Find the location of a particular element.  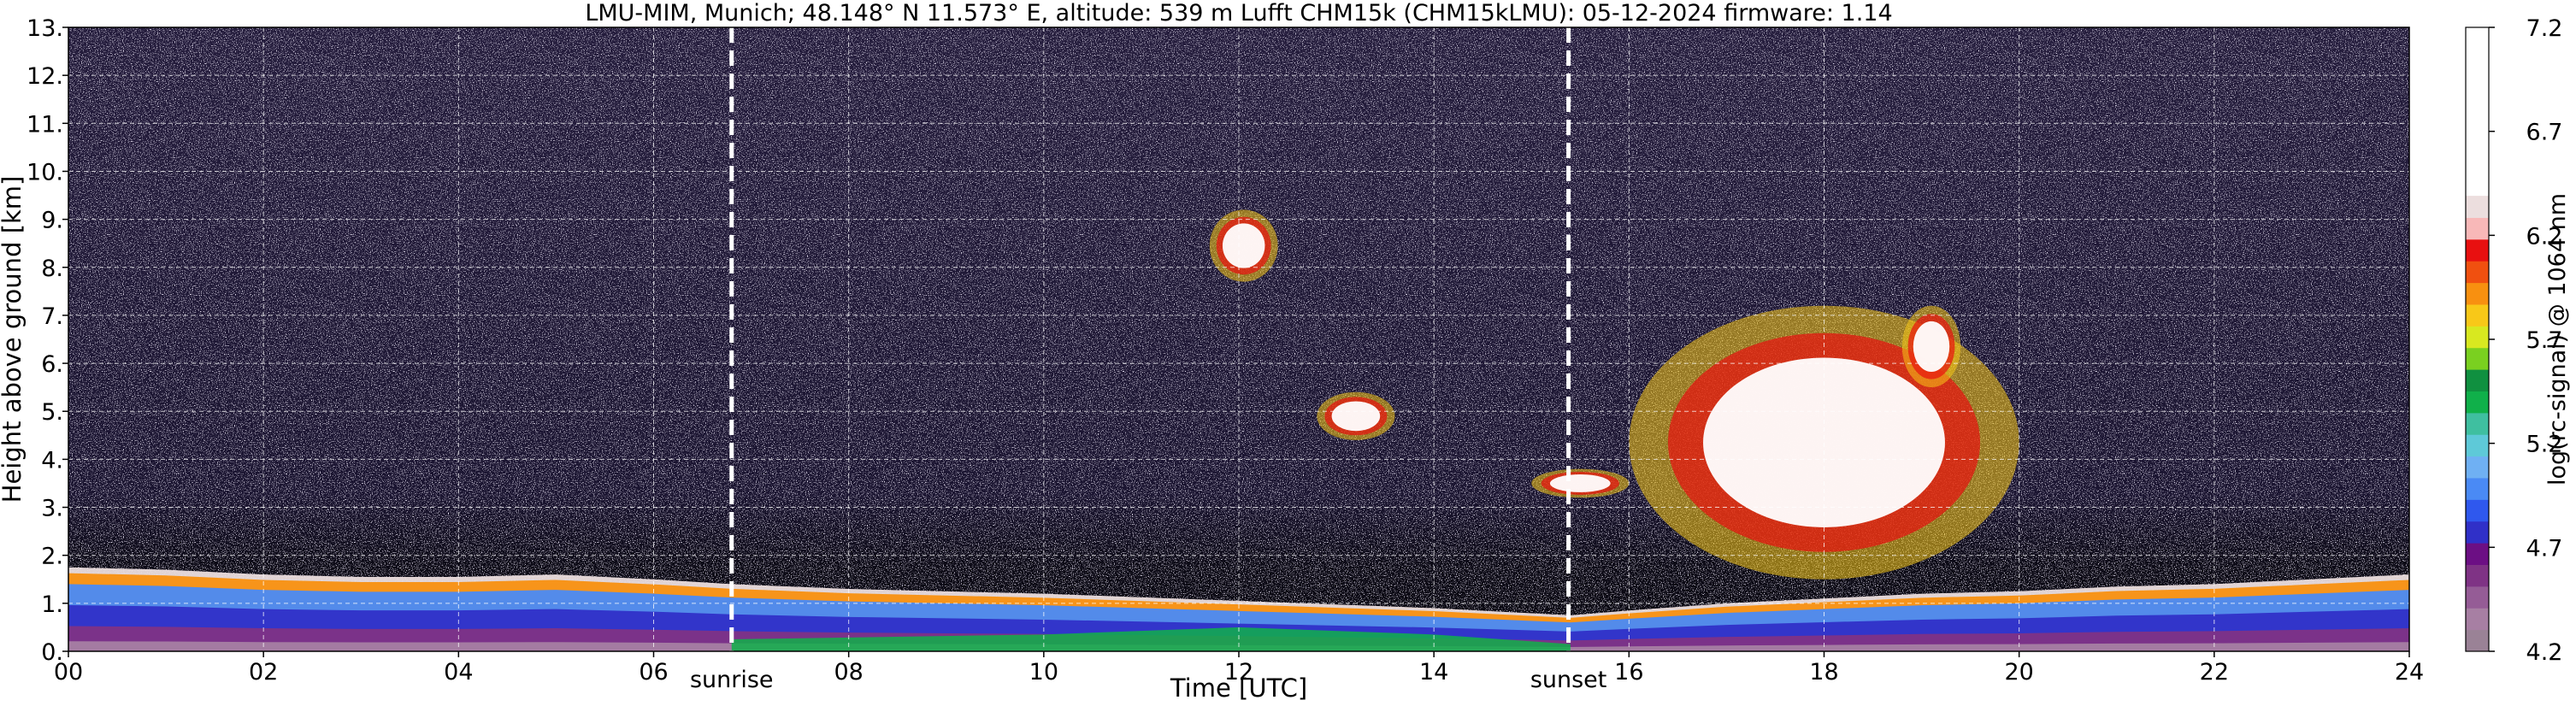

y-tick-label: 1. is located at coordinates (52, 604).